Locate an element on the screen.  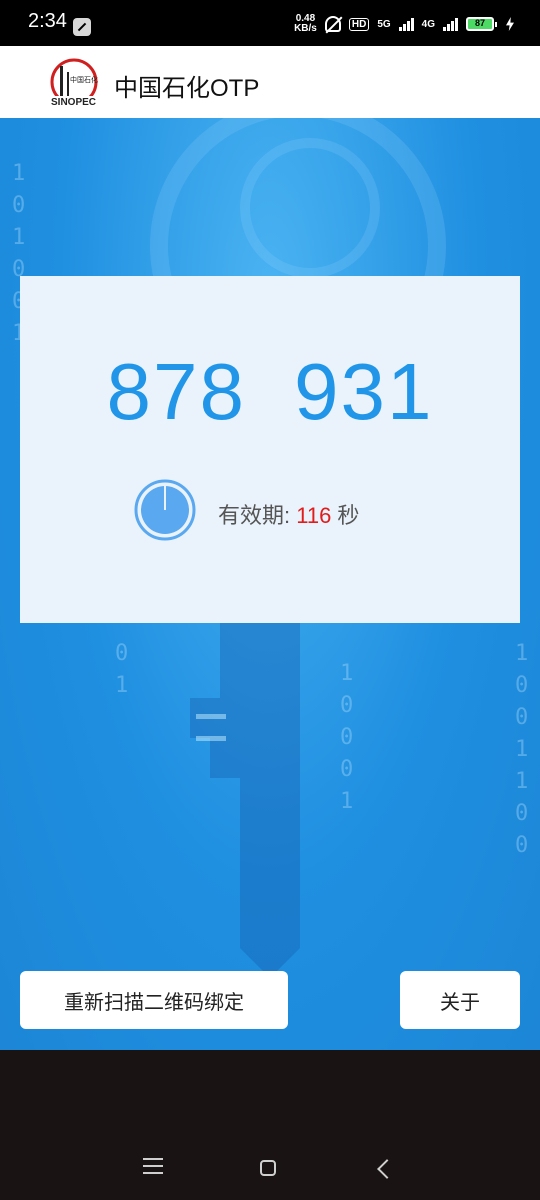
app-bar: 中国石化 SINOPEC 中国石化OTP is located at coordinates (270, 82).